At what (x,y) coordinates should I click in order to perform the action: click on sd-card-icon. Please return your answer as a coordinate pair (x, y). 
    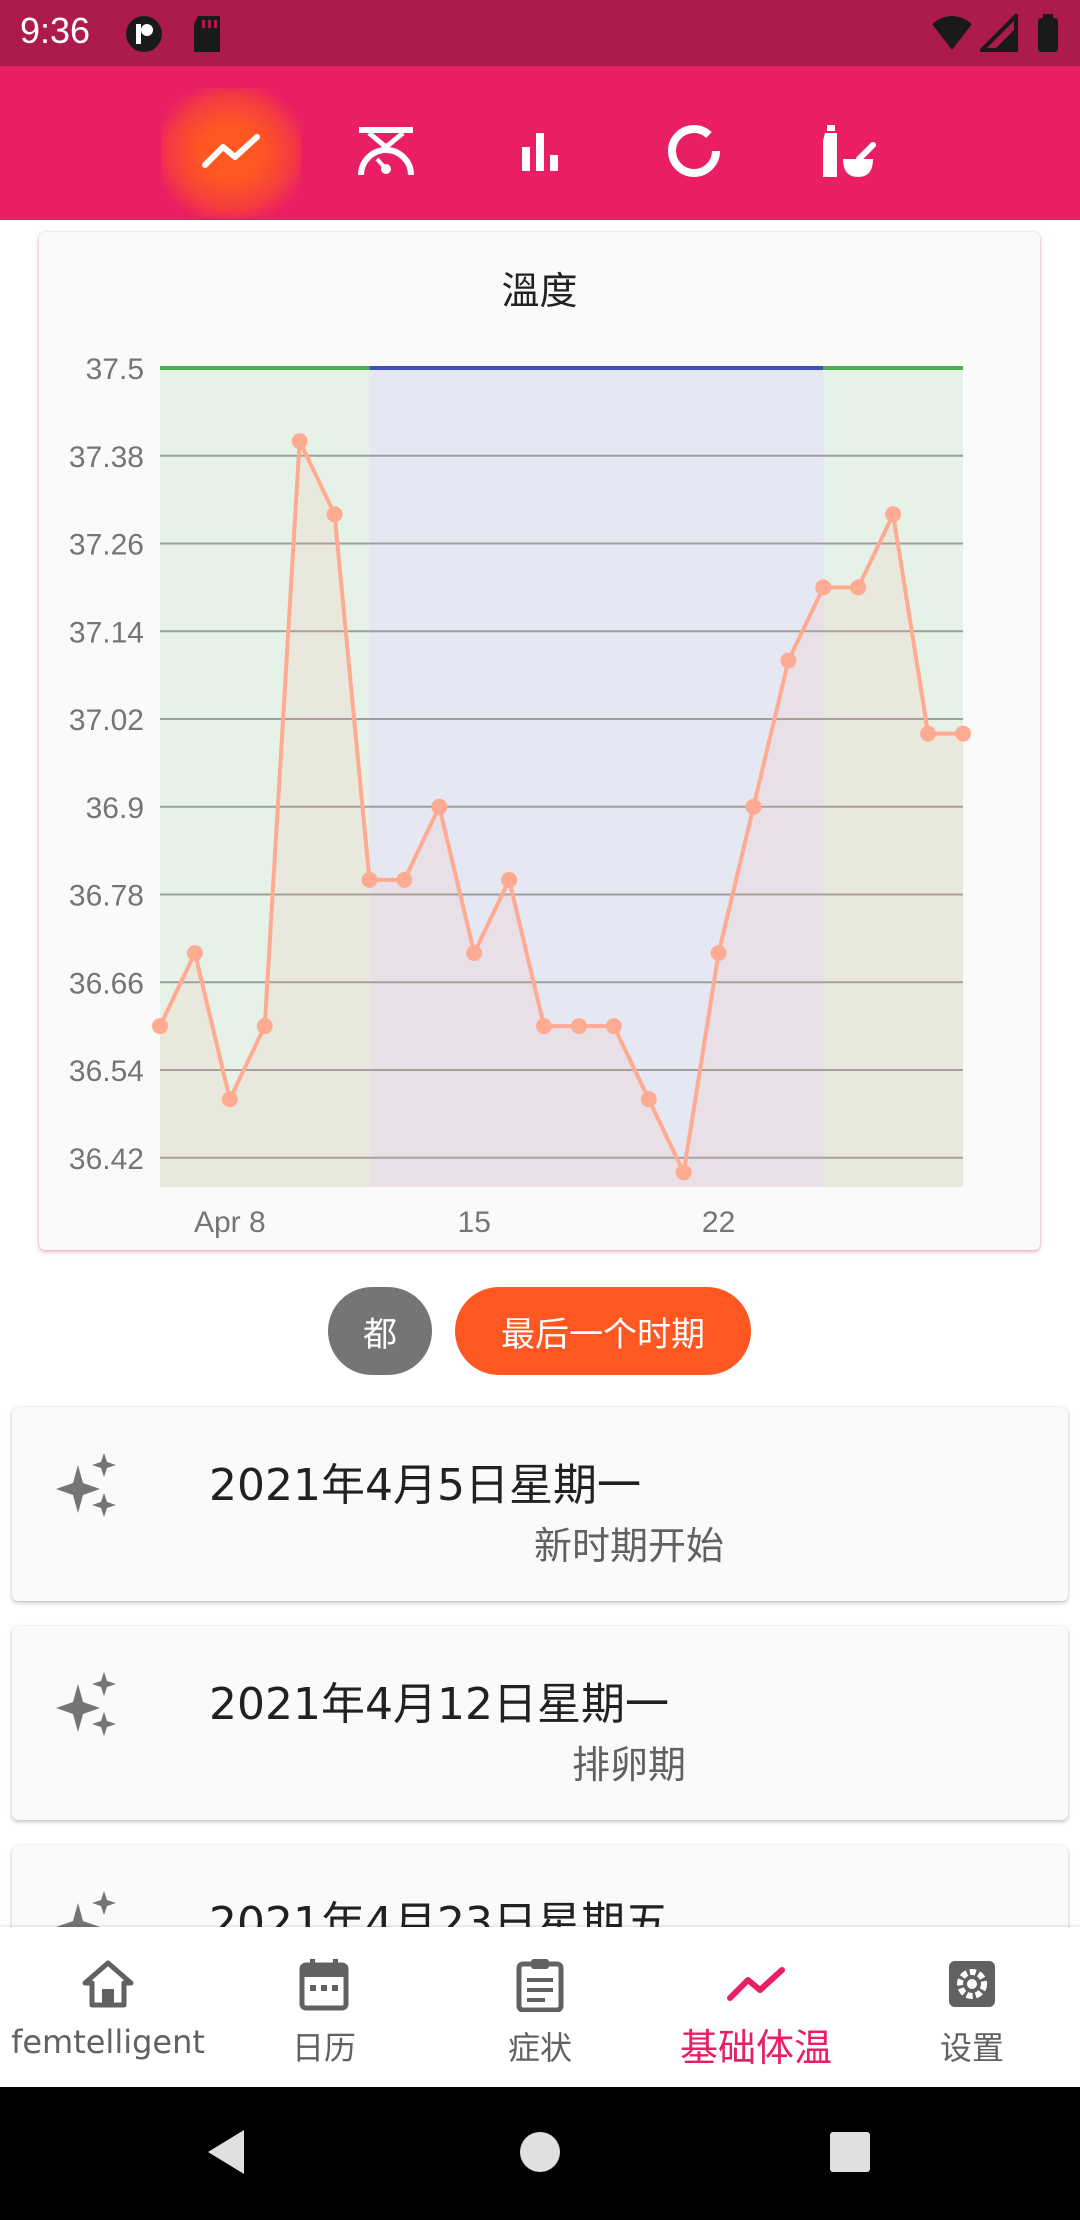
    Looking at the image, I should click on (207, 36).